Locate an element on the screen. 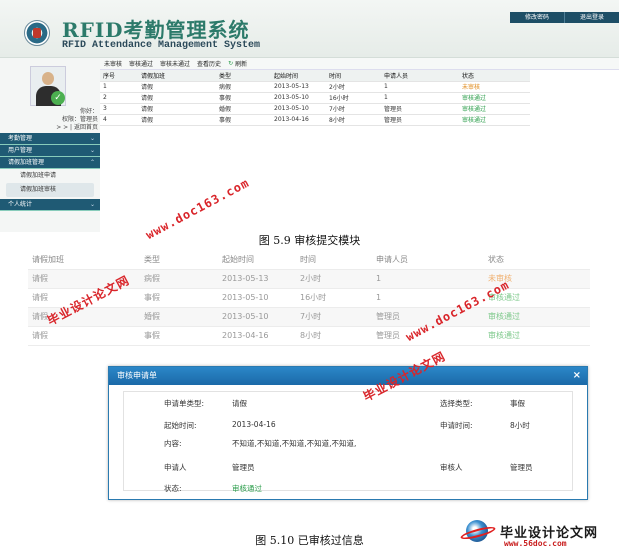 Image resolution: width=619 pixels, height=552 pixels. reviewer-label: 审核人 is located at coordinates (451, 467).